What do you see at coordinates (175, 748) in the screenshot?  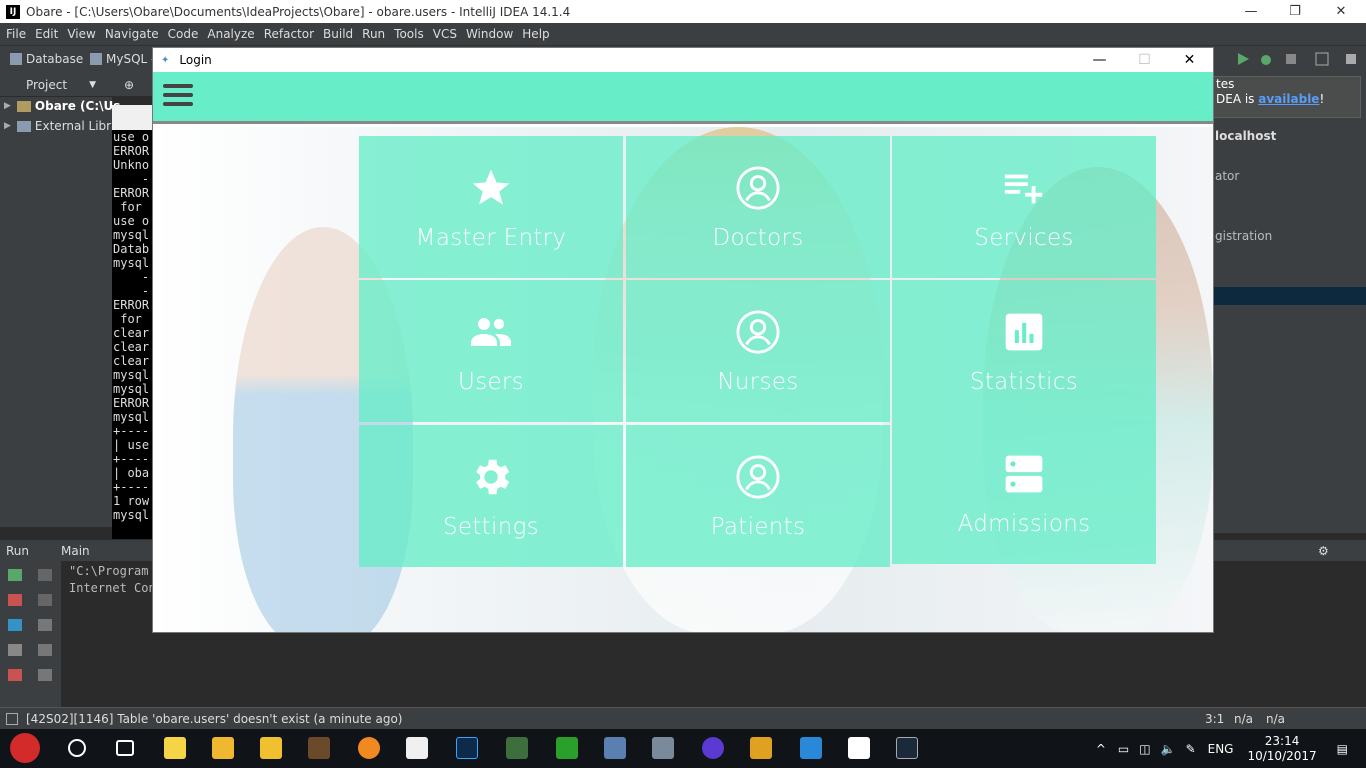 I see `sticky-notes-icon` at bounding box center [175, 748].